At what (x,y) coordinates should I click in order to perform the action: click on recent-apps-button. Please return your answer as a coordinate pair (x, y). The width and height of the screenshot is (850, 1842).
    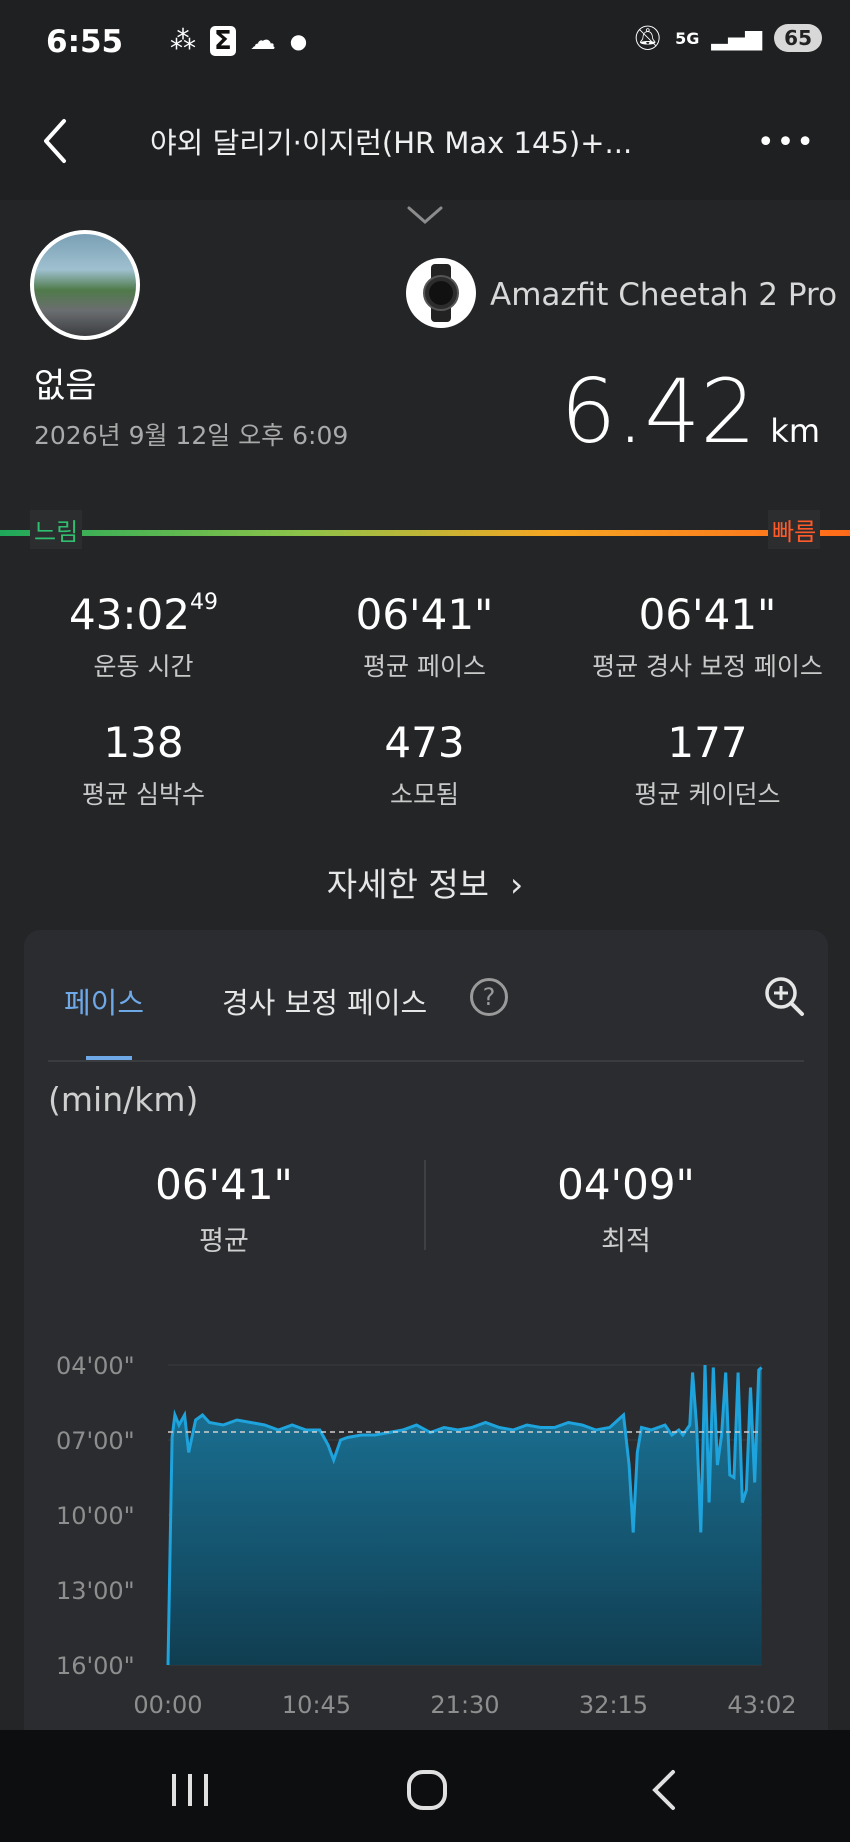
    Looking at the image, I should click on (190, 1790).